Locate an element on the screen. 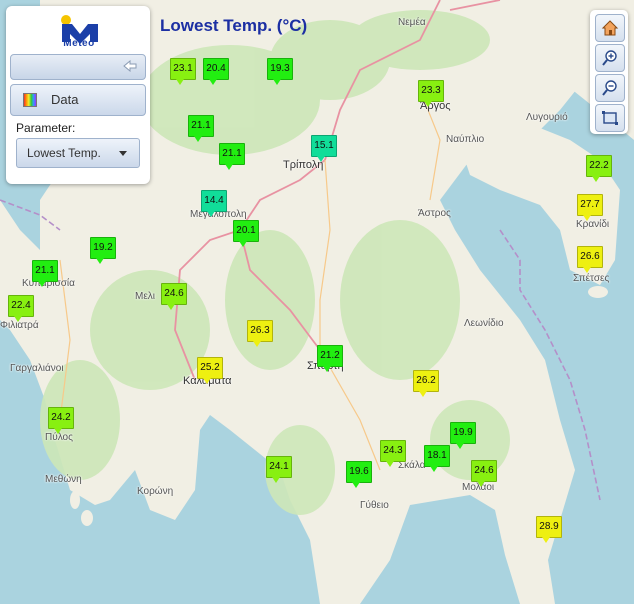 The width and height of the screenshot is (634, 604). station-marker: 24.3 is located at coordinates (393, 453).